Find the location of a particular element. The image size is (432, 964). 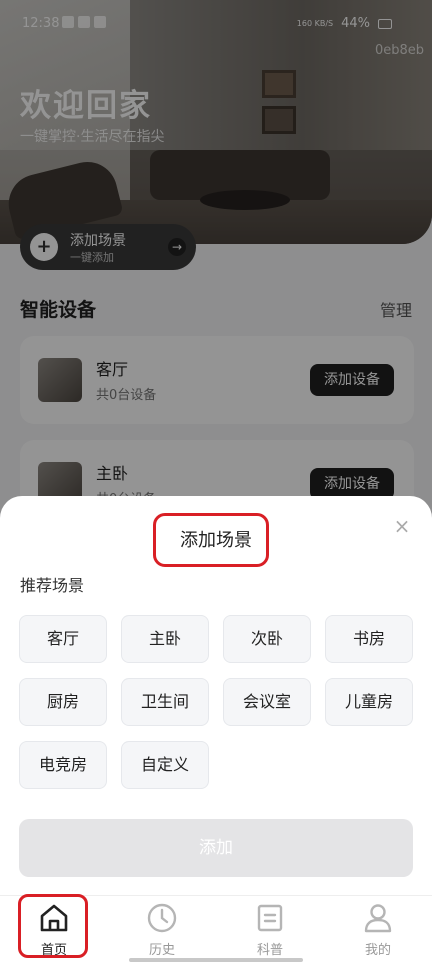

tab-science: 科普 is located at coordinates (270, 930).